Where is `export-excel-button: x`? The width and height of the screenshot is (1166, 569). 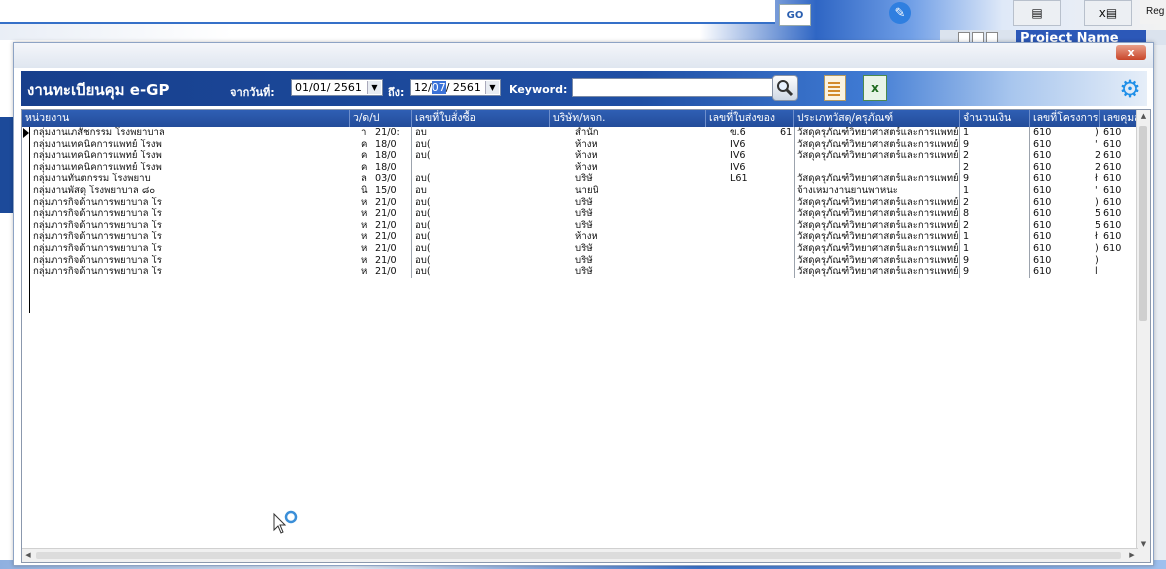
export-excel-button: x is located at coordinates (875, 88).